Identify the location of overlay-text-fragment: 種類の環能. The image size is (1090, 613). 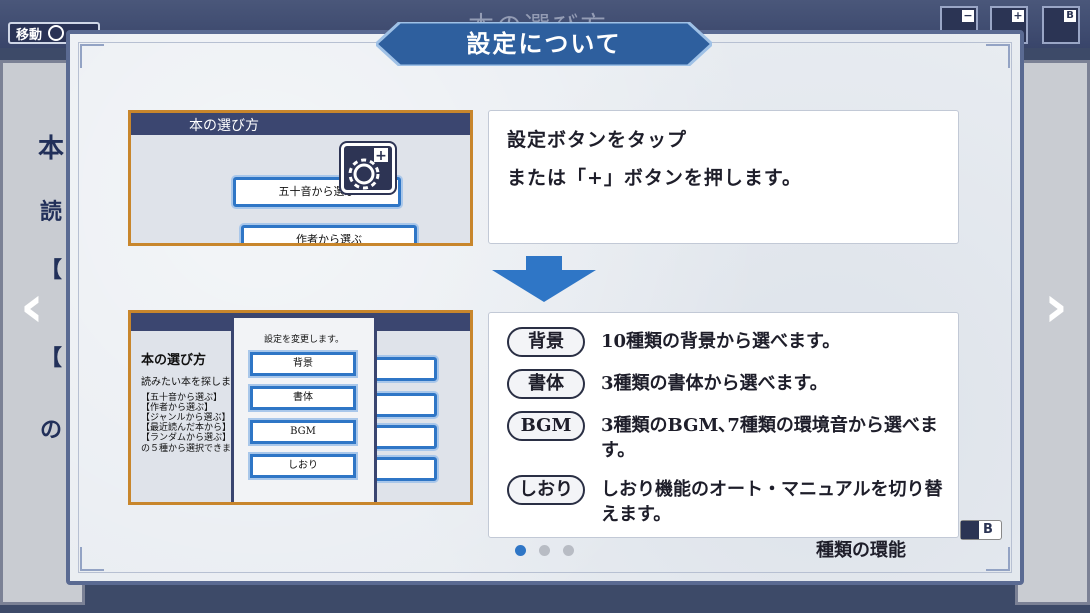
(861, 550).